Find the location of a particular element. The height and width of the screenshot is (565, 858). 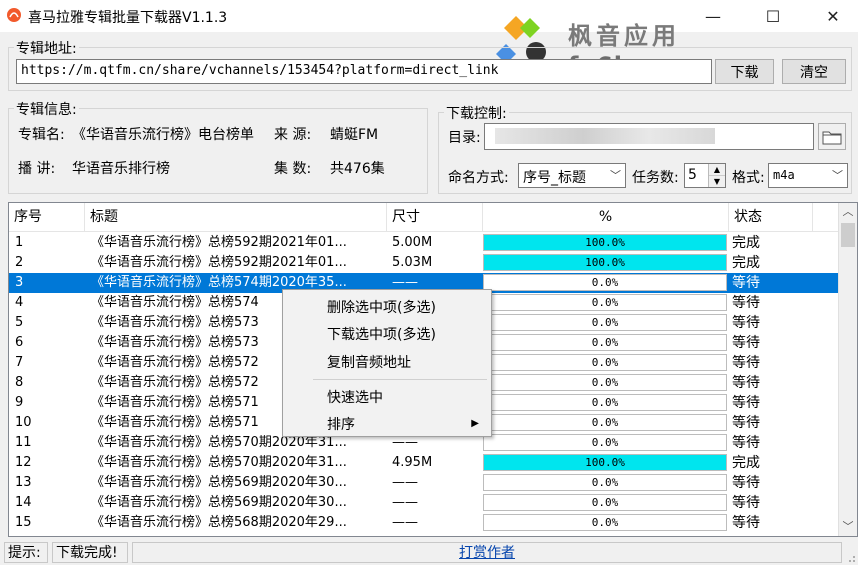

row-index: 3 is located at coordinates (19, 282).